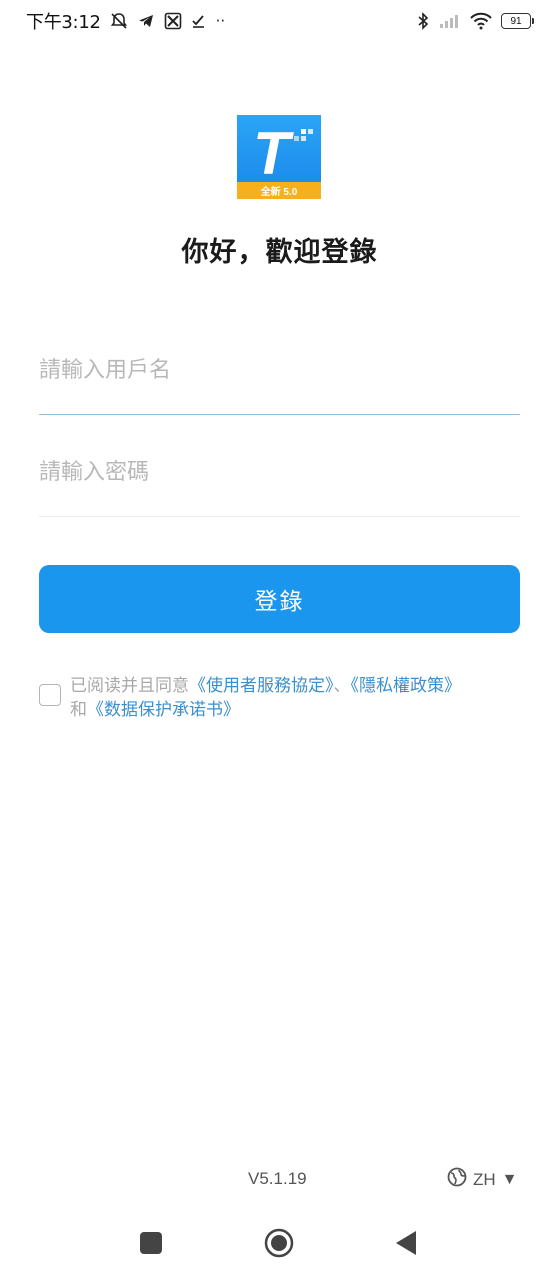 The width and height of the screenshot is (559, 1280). I want to click on signal-icon, so click(450, 21).